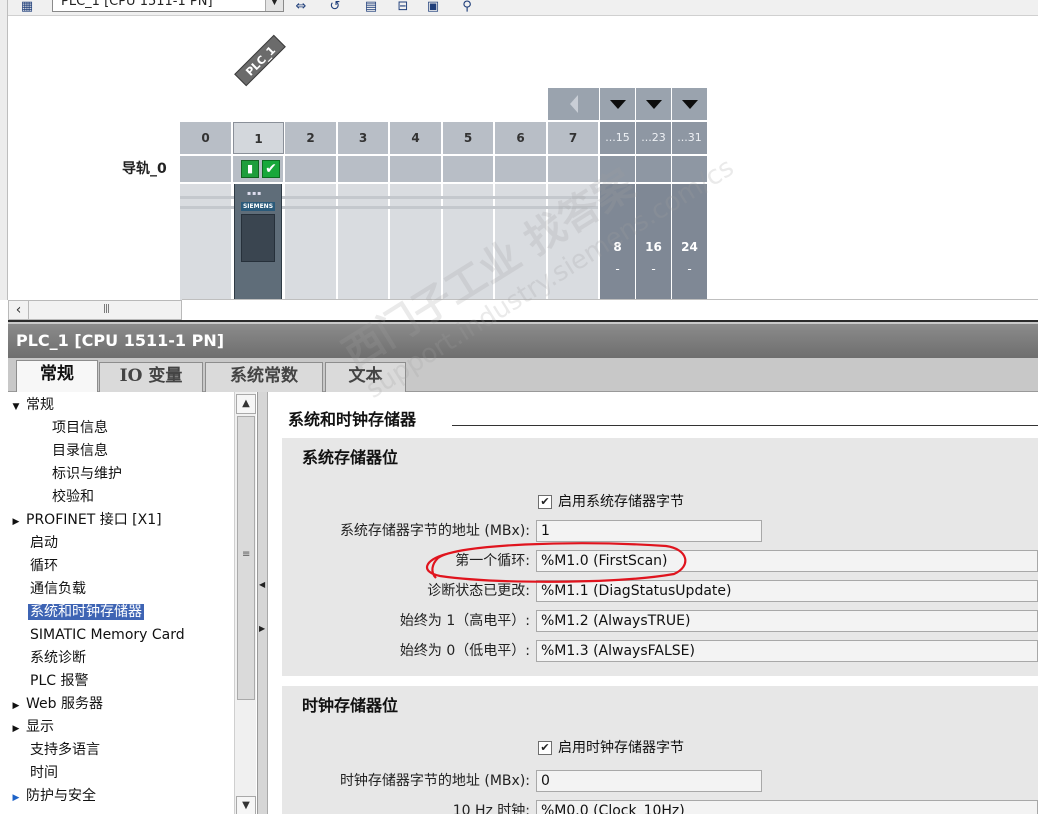 This screenshot has height=814, width=1038. I want to click on nav-item-memory-card: SIMATIC Memory Card, so click(107, 635).